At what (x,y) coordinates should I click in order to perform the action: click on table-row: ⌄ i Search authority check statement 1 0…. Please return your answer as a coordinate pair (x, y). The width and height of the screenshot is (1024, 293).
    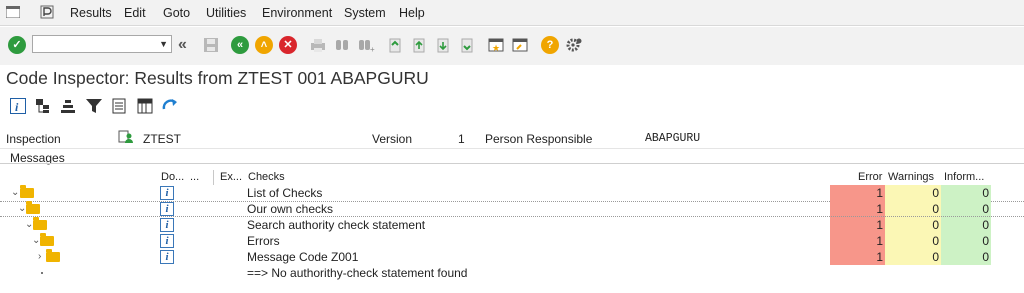
    Looking at the image, I should click on (512, 225).